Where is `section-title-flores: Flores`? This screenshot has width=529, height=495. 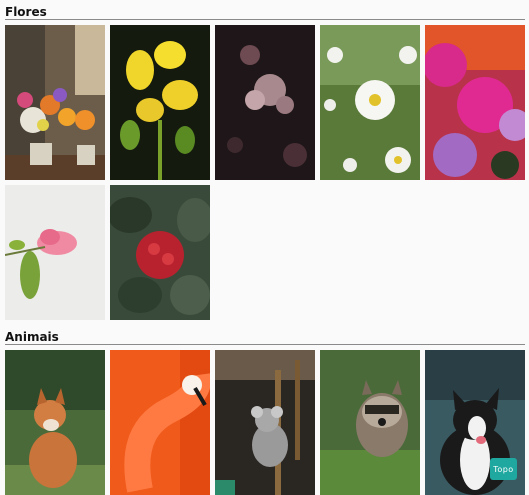
section-title-flores: Flores is located at coordinates (265, 12).